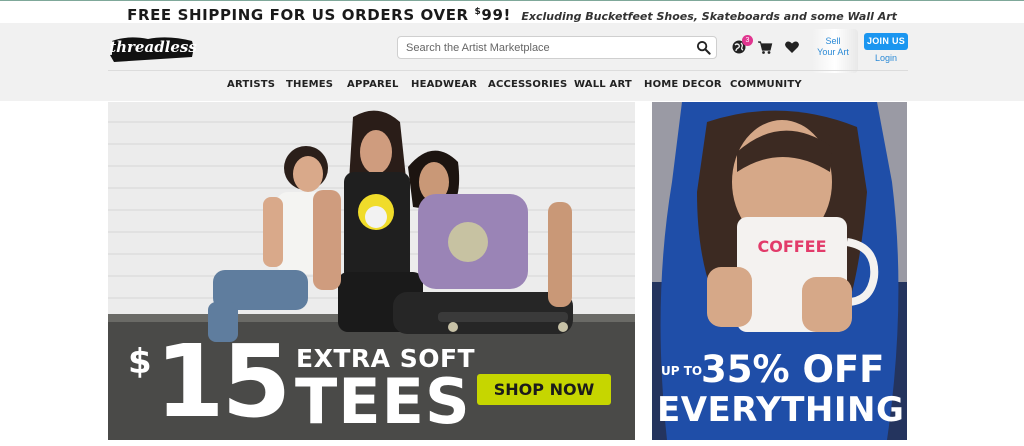 The image size is (1024, 446). Describe the element at coordinates (603, 84) in the screenshot. I see `nav-item-wall-art: WALL ART` at that location.